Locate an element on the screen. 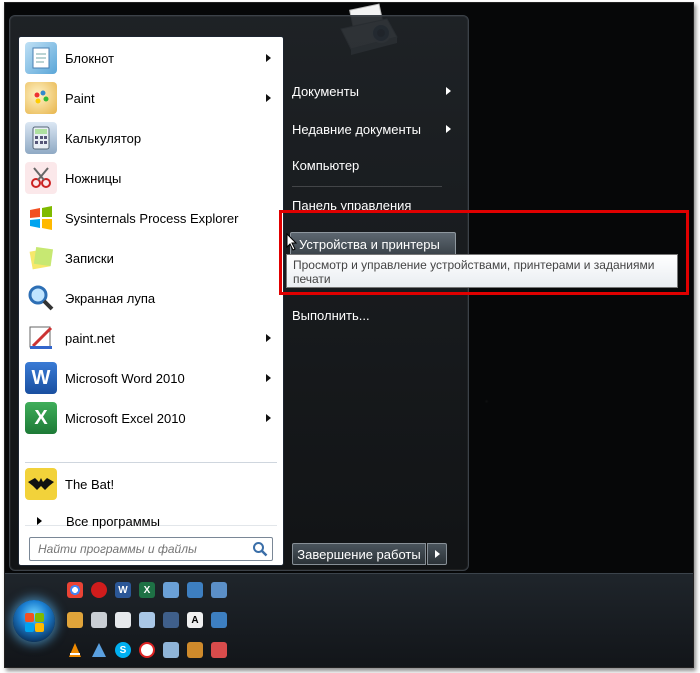 The width and height of the screenshot is (700, 673). notepad-icon is located at coordinates (41, 58).